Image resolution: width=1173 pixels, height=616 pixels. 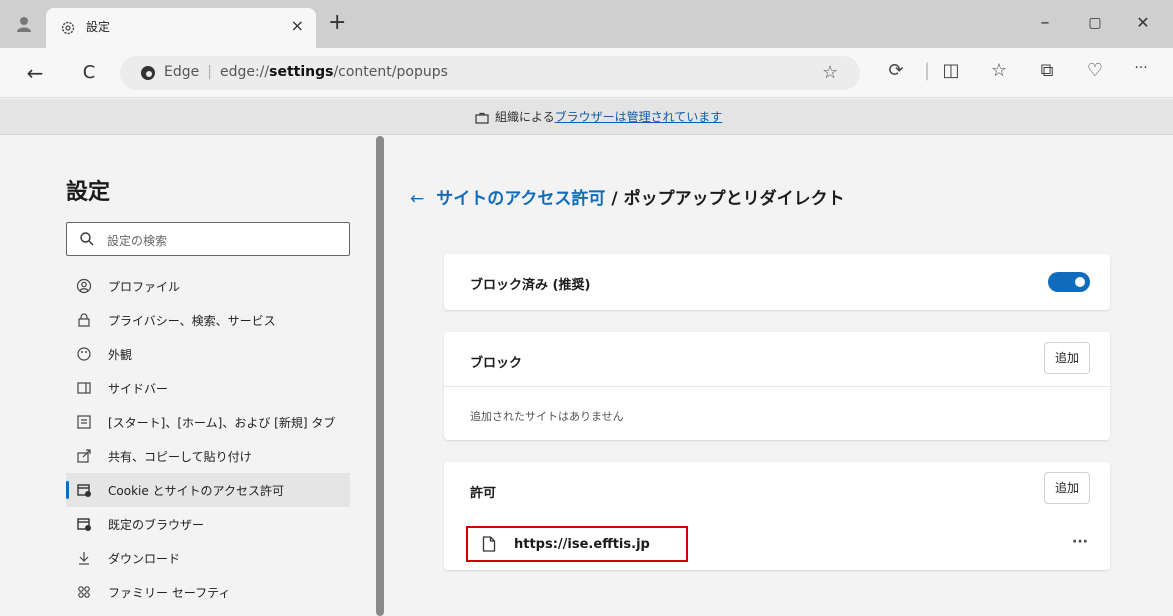 I want to click on sidebar-title: 設定, so click(x=88, y=192).